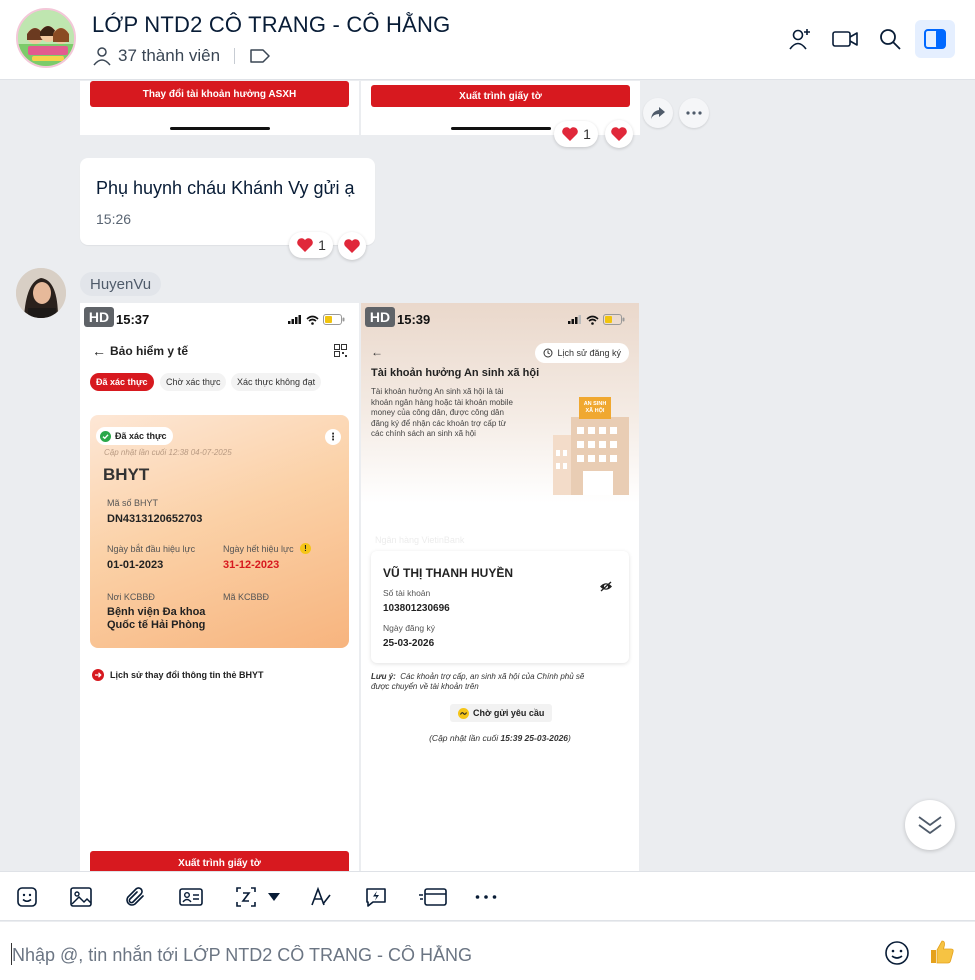 The image size is (975, 980). What do you see at coordinates (102, 56) in the screenshot?
I see `person-icon` at bounding box center [102, 56].